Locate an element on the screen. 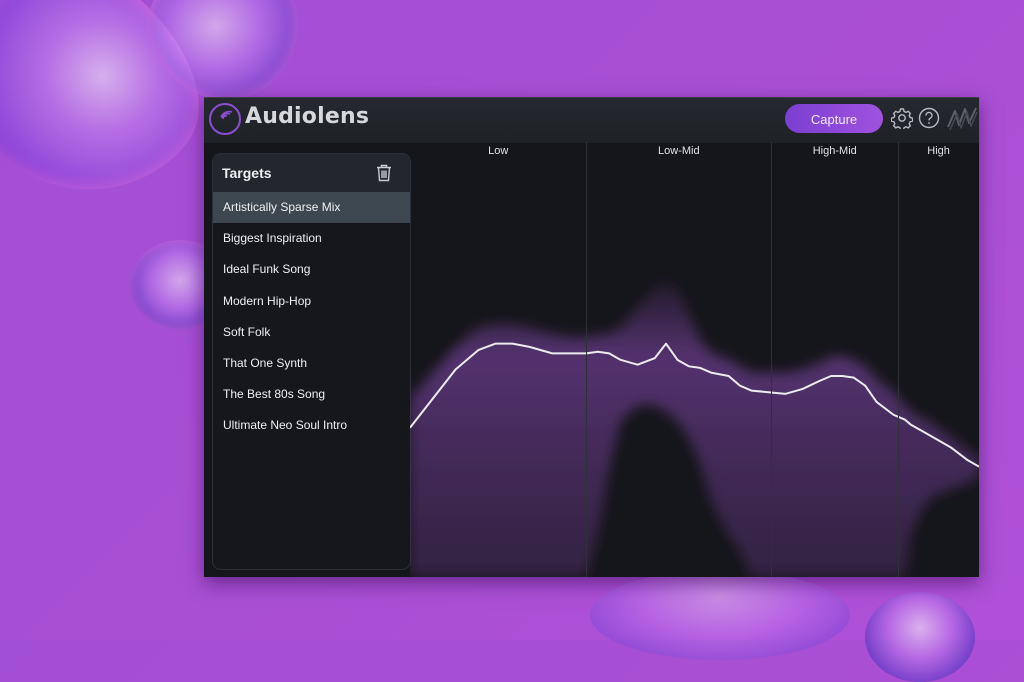 The width and height of the screenshot is (1024, 682). trash-icon is located at coordinates (384, 173).